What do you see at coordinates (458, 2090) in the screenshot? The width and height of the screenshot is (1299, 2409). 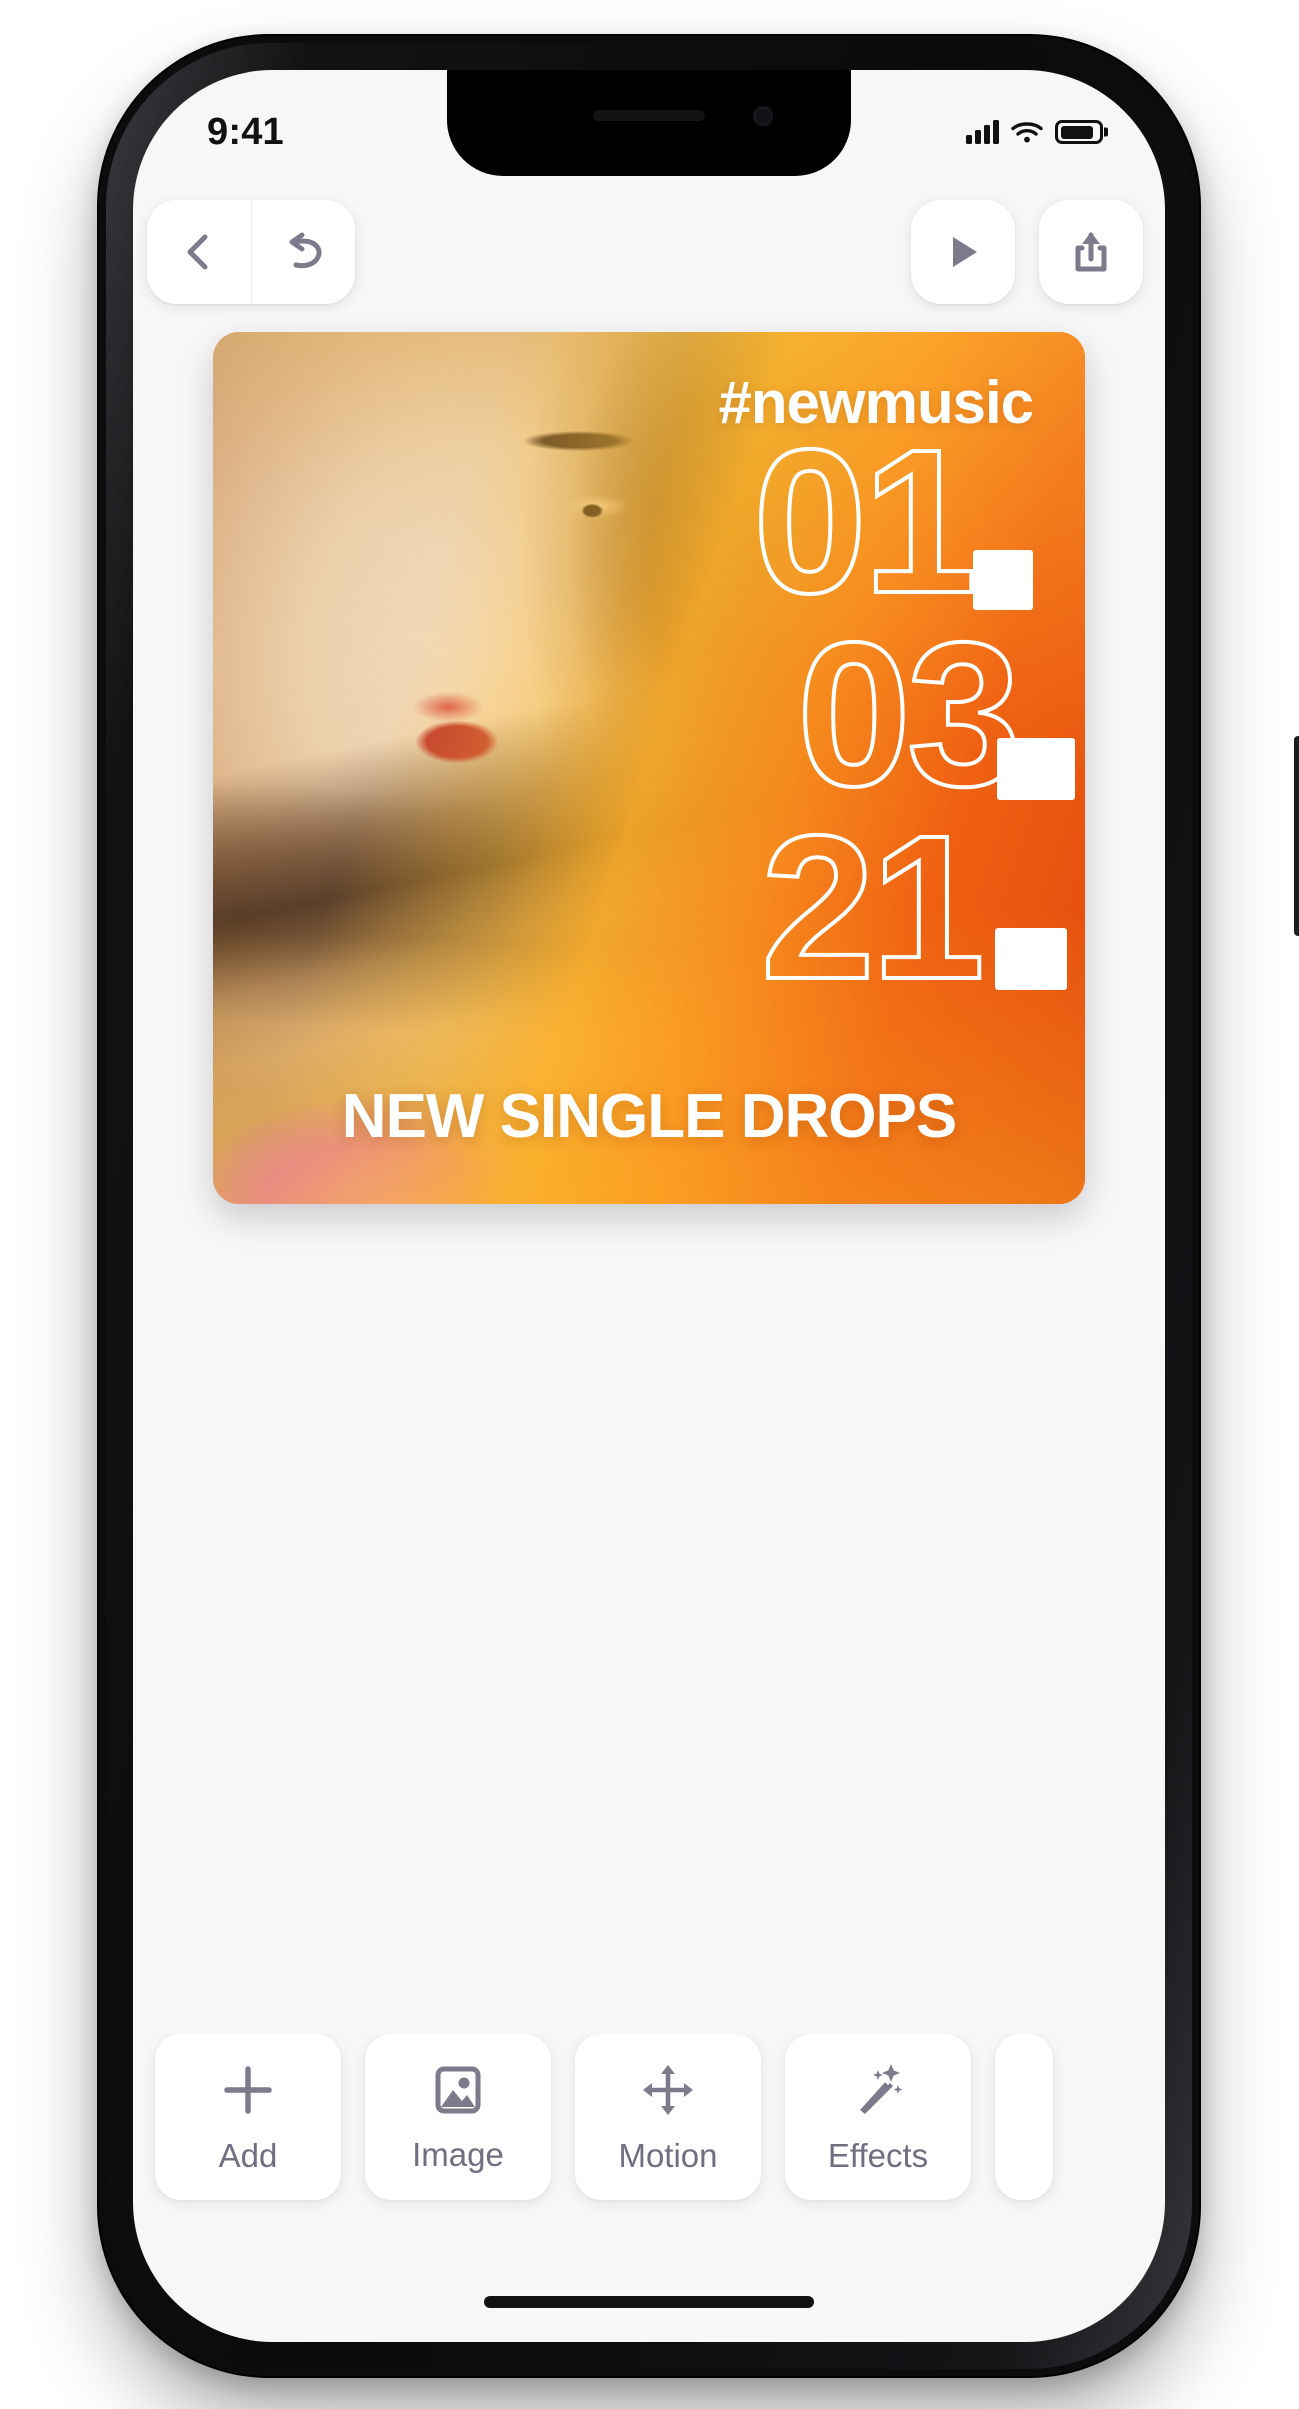 I see `picture-icon` at bounding box center [458, 2090].